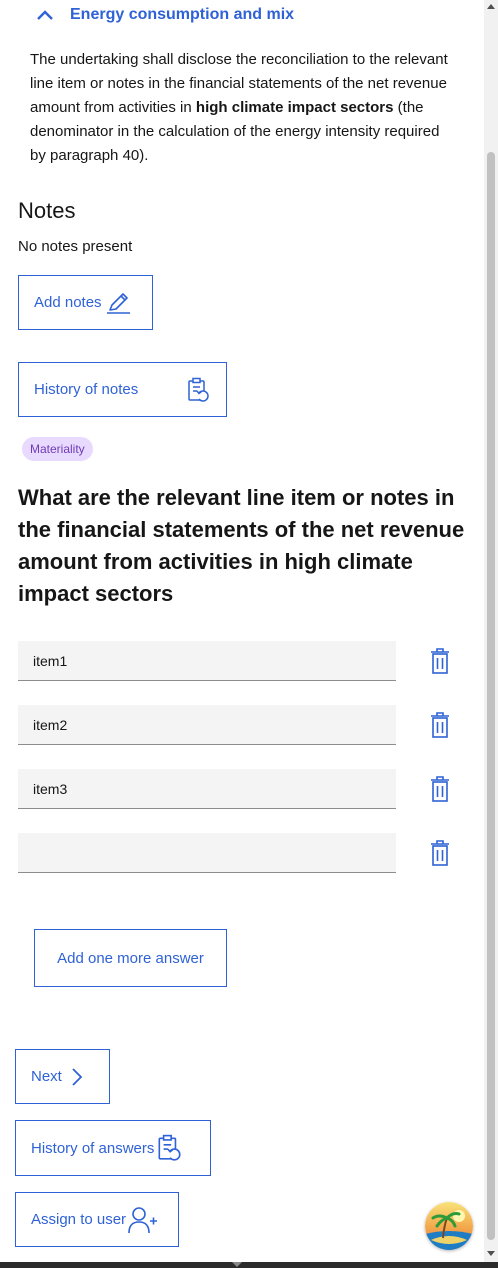 The height and width of the screenshot is (1268, 498). Describe the element at coordinates (491, 6) in the screenshot. I see `scroll-up-icon` at that location.